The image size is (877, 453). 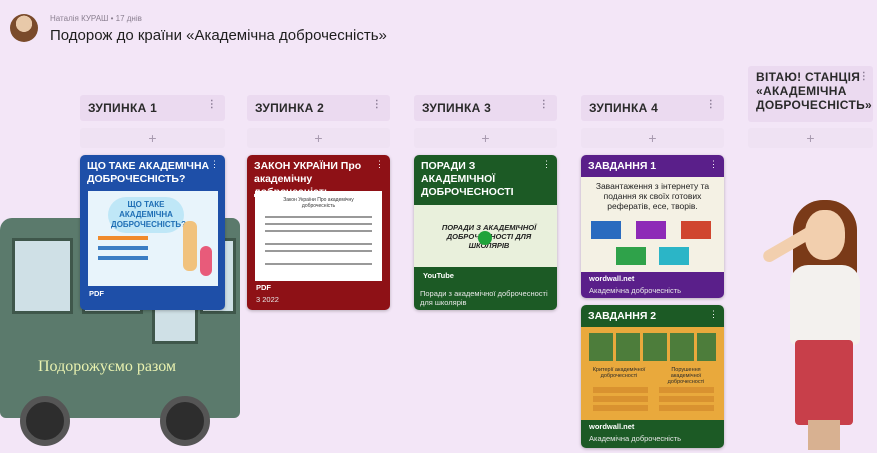 I want to click on column-header-3: ЗУПИНКА 3 ⋮, so click(x=485, y=108).